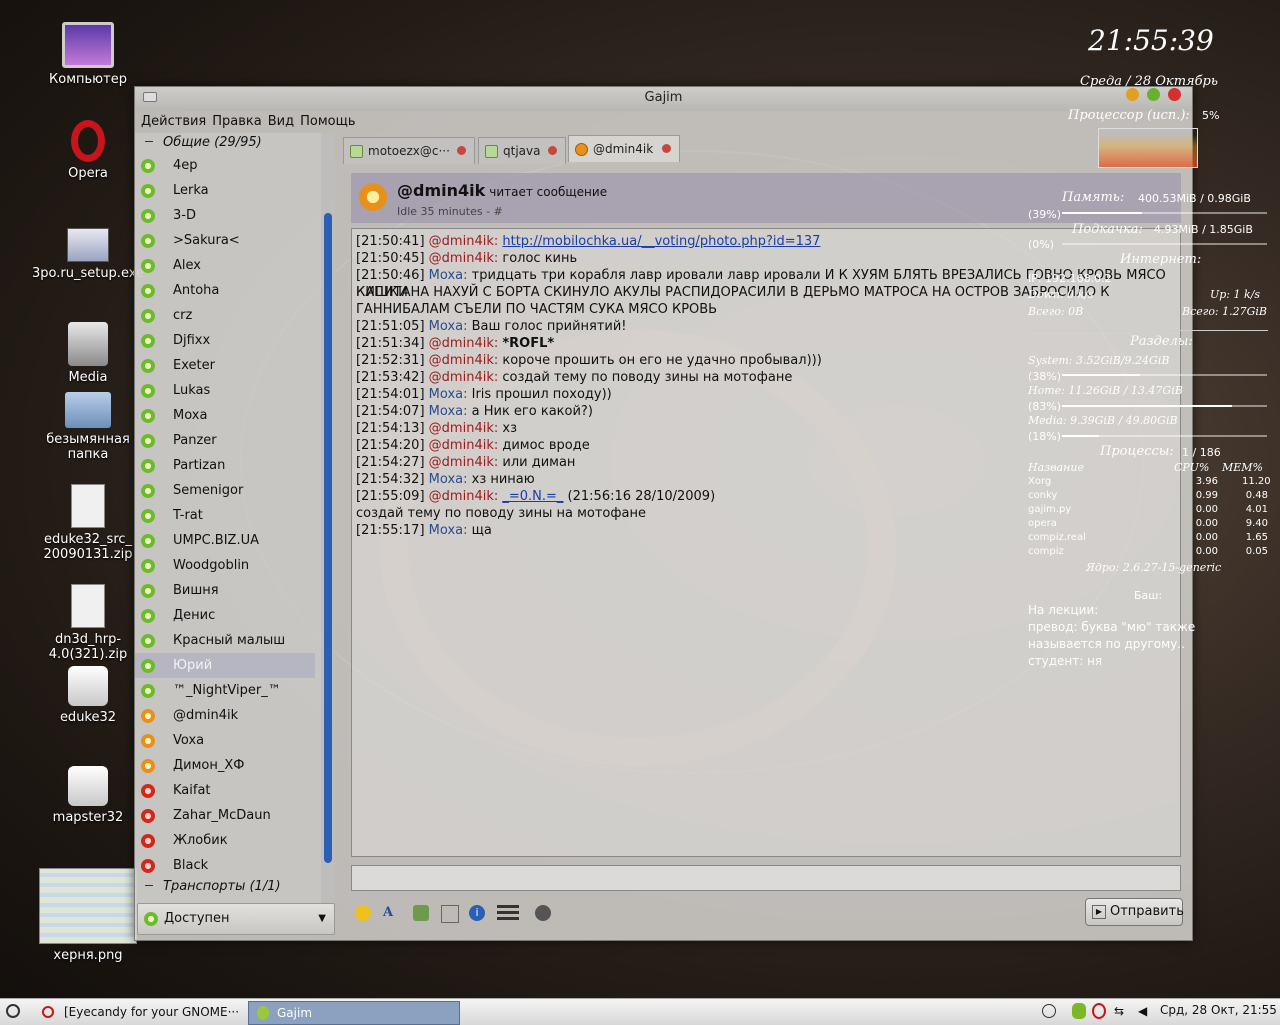 Image resolution: width=1280 pixels, height=1025 pixels. What do you see at coordinates (88, 54) in the screenshot?
I see `desktop-icon-computer: Компьютер` at bounding box center [88, 54].